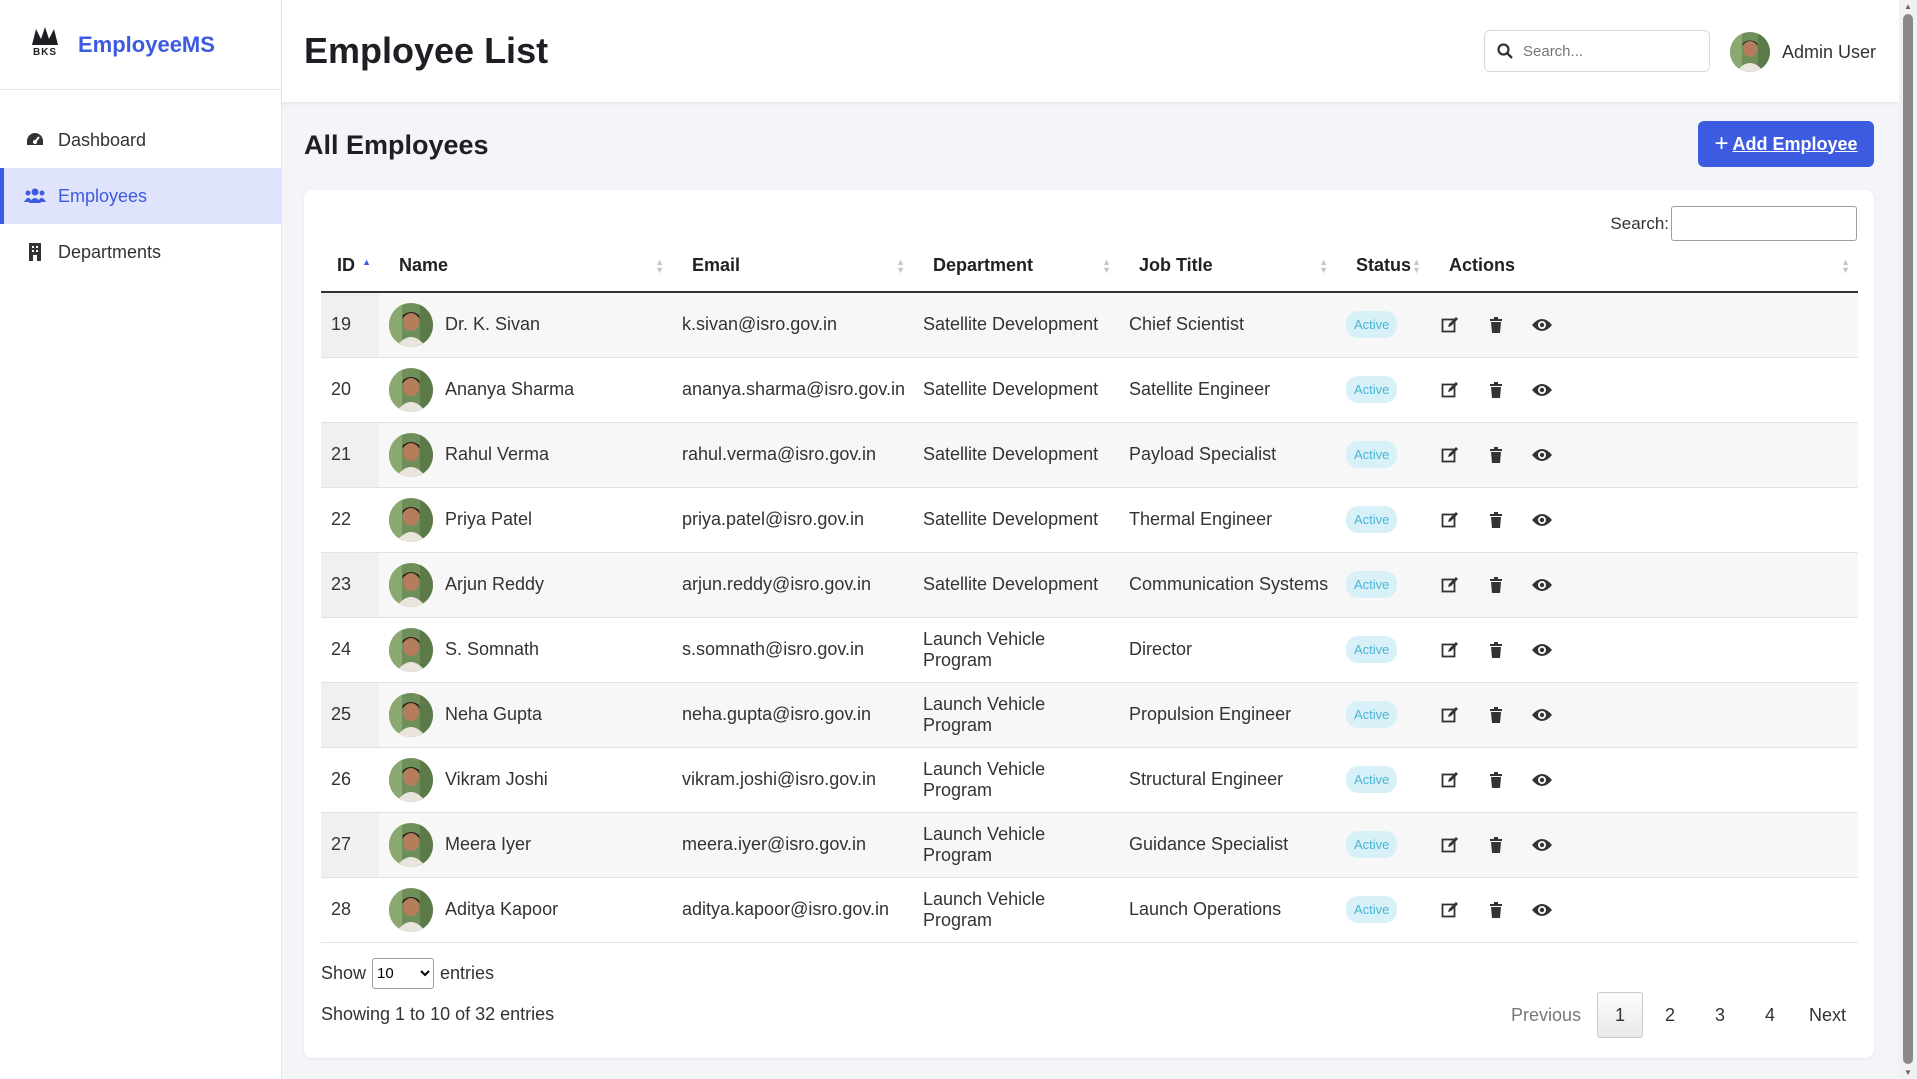  I want to click on cell-job-title: Guidance Specialist, so click(1209, 844).